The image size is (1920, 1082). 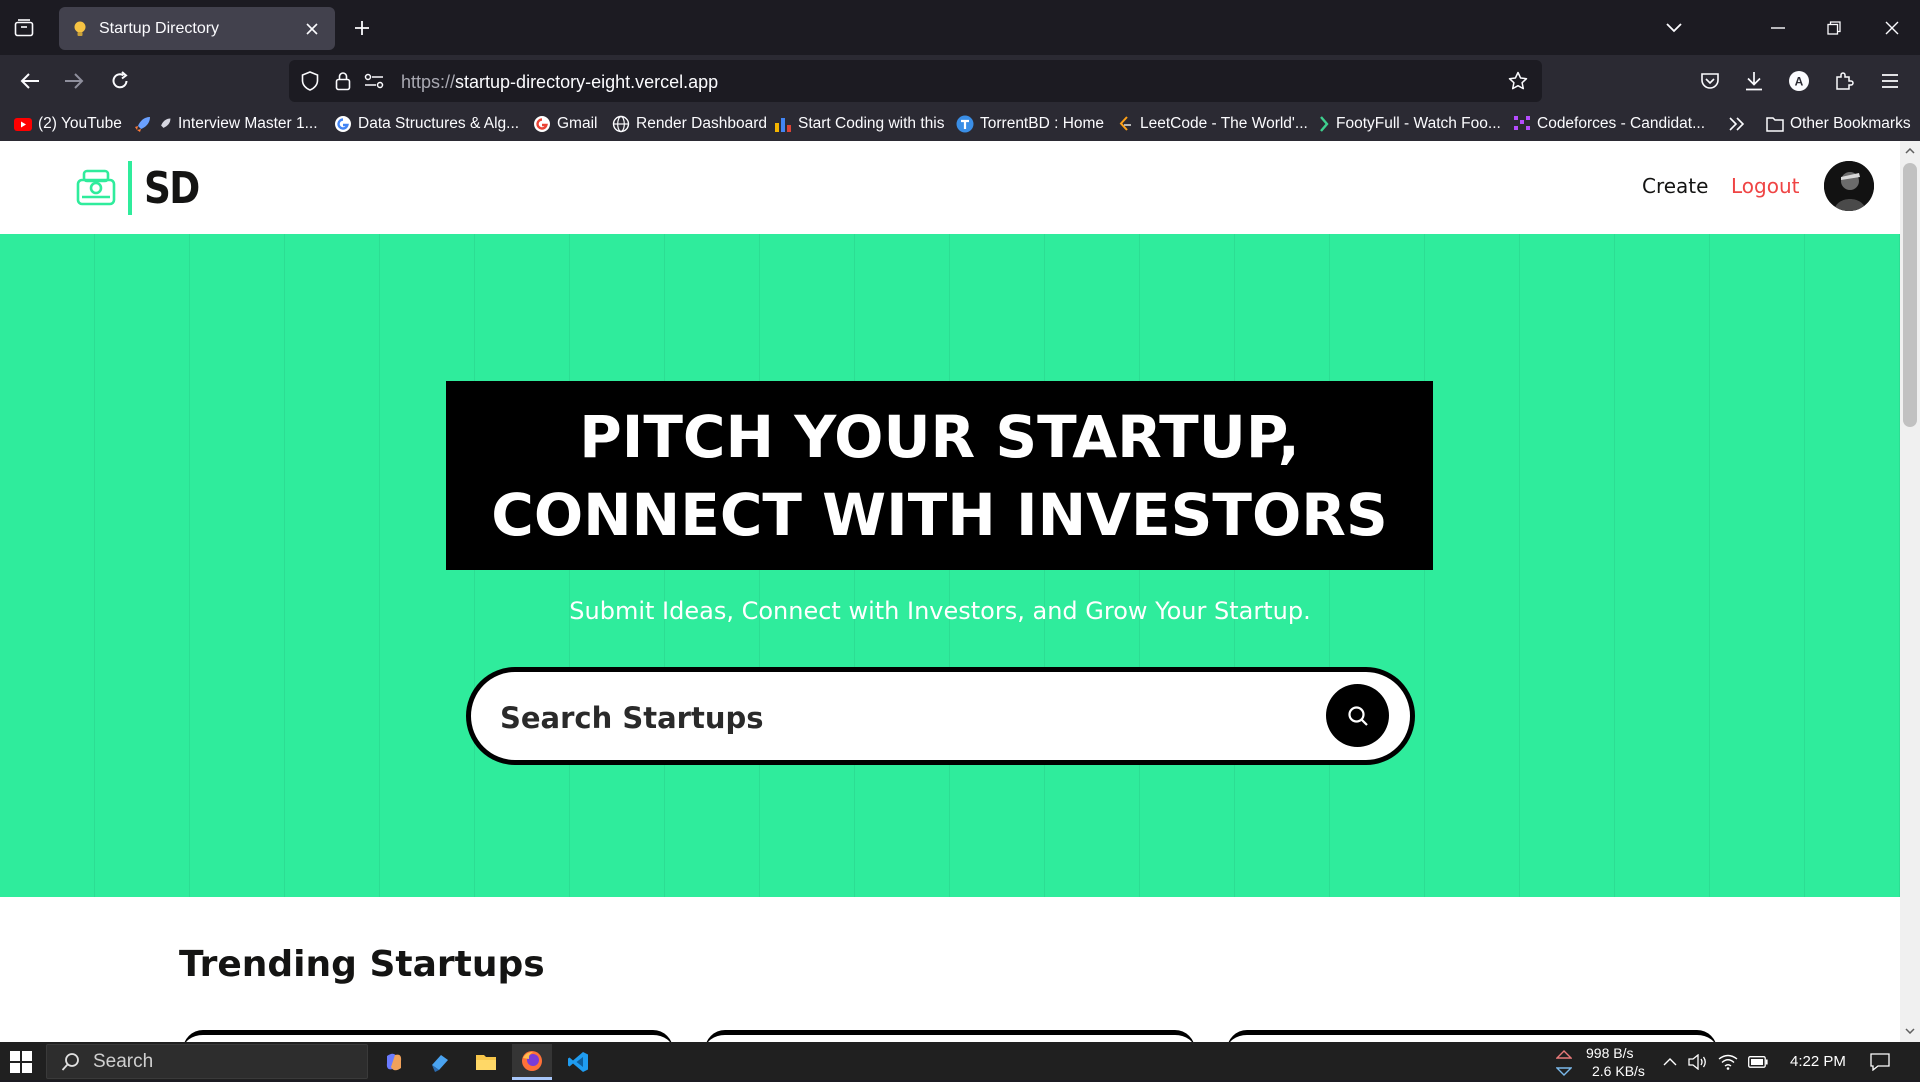 What do you see at coordinates (1849, 186) in the screenshot?
I see `avatar` at bounding box center [1849, 186].